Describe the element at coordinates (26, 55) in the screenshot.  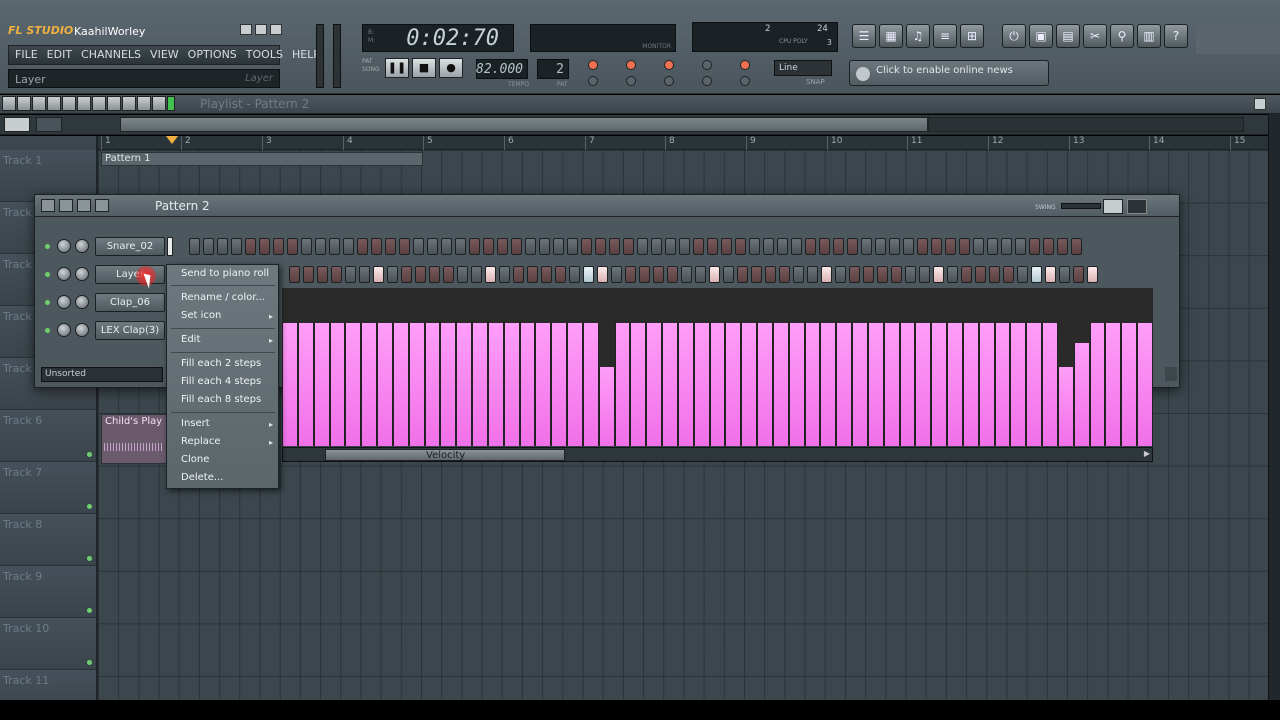
I see `menu-file: FILE` at that location.